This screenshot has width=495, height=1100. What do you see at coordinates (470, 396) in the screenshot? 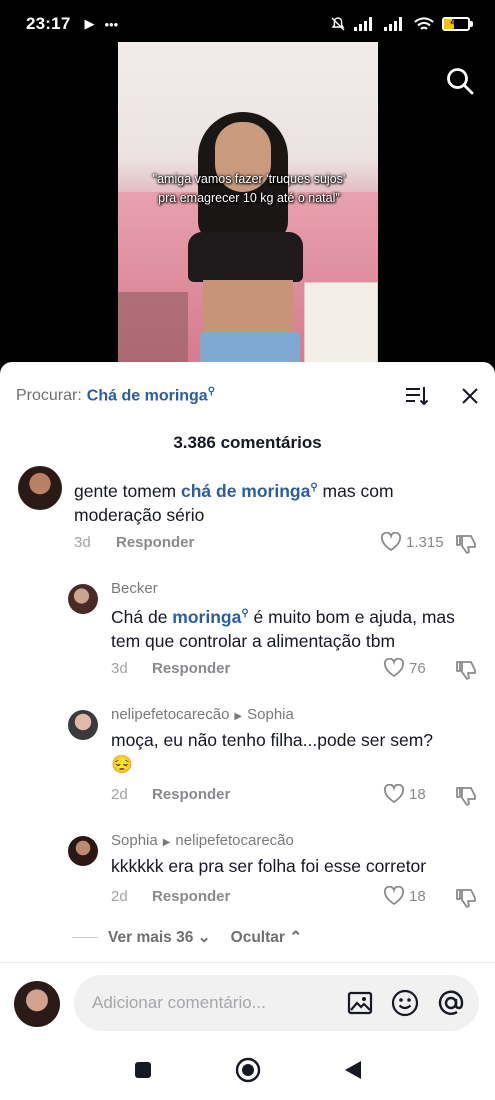
I see `close-icon` at bounding box center [470, 396].